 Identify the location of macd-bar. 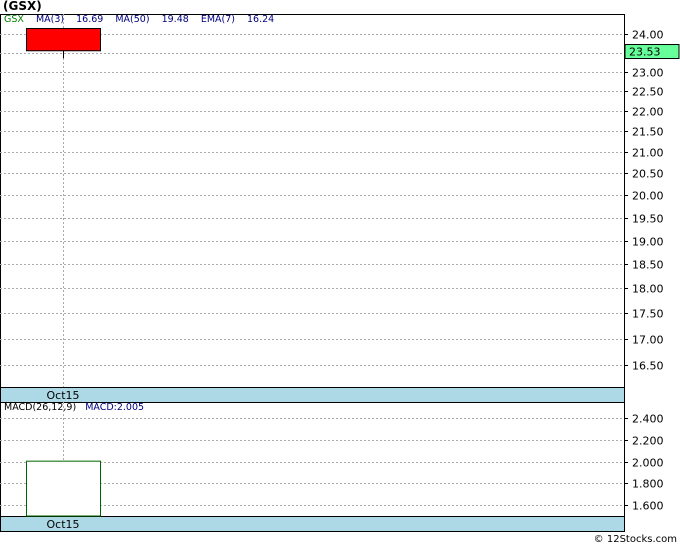
(63, 488).